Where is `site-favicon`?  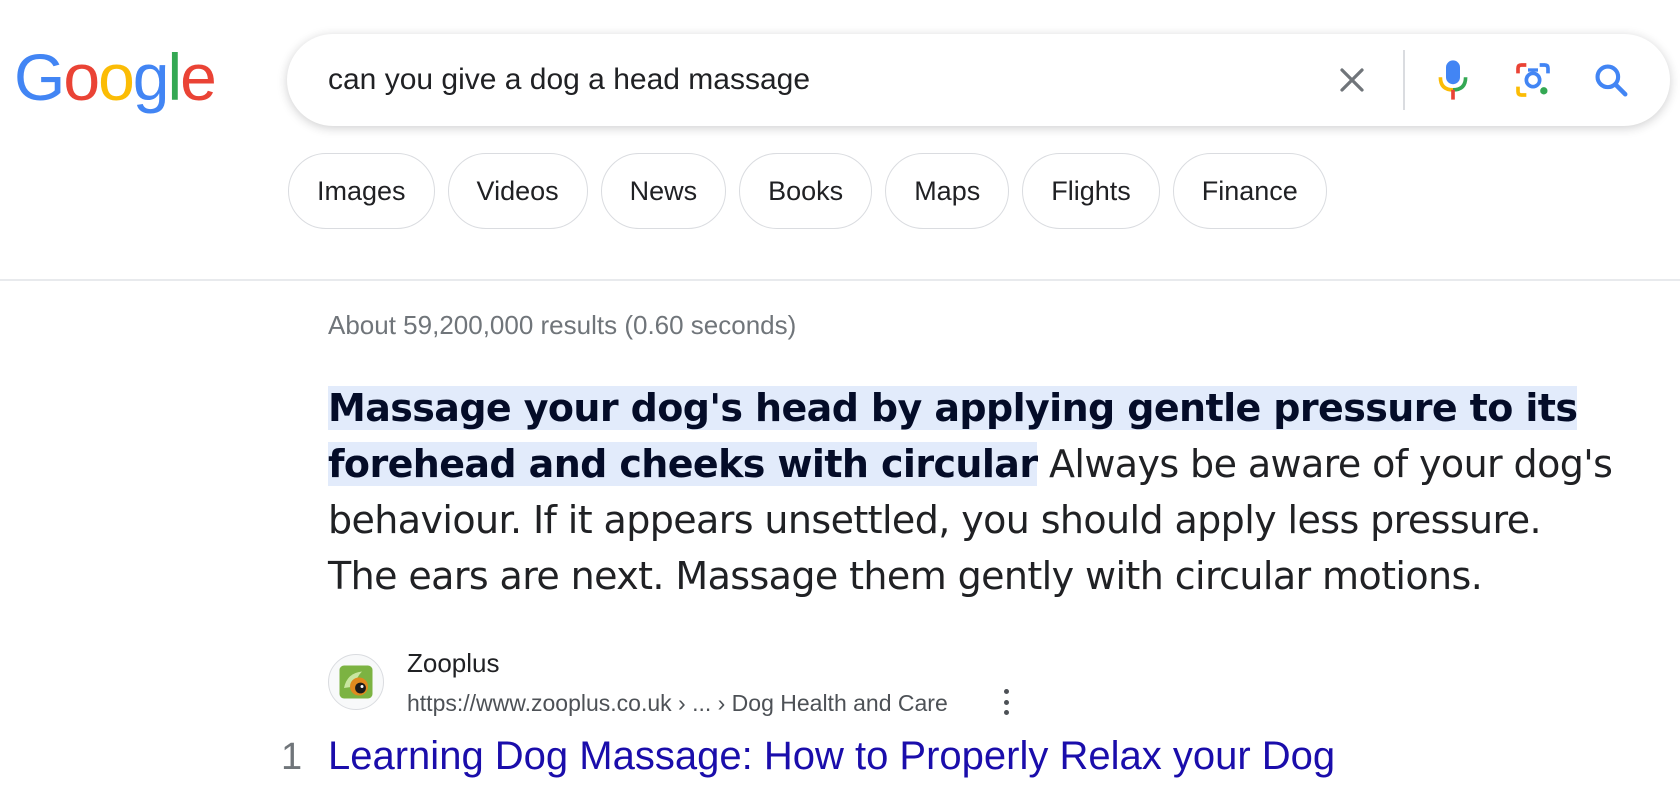 site-favicon is located at coordinates (356, 682).